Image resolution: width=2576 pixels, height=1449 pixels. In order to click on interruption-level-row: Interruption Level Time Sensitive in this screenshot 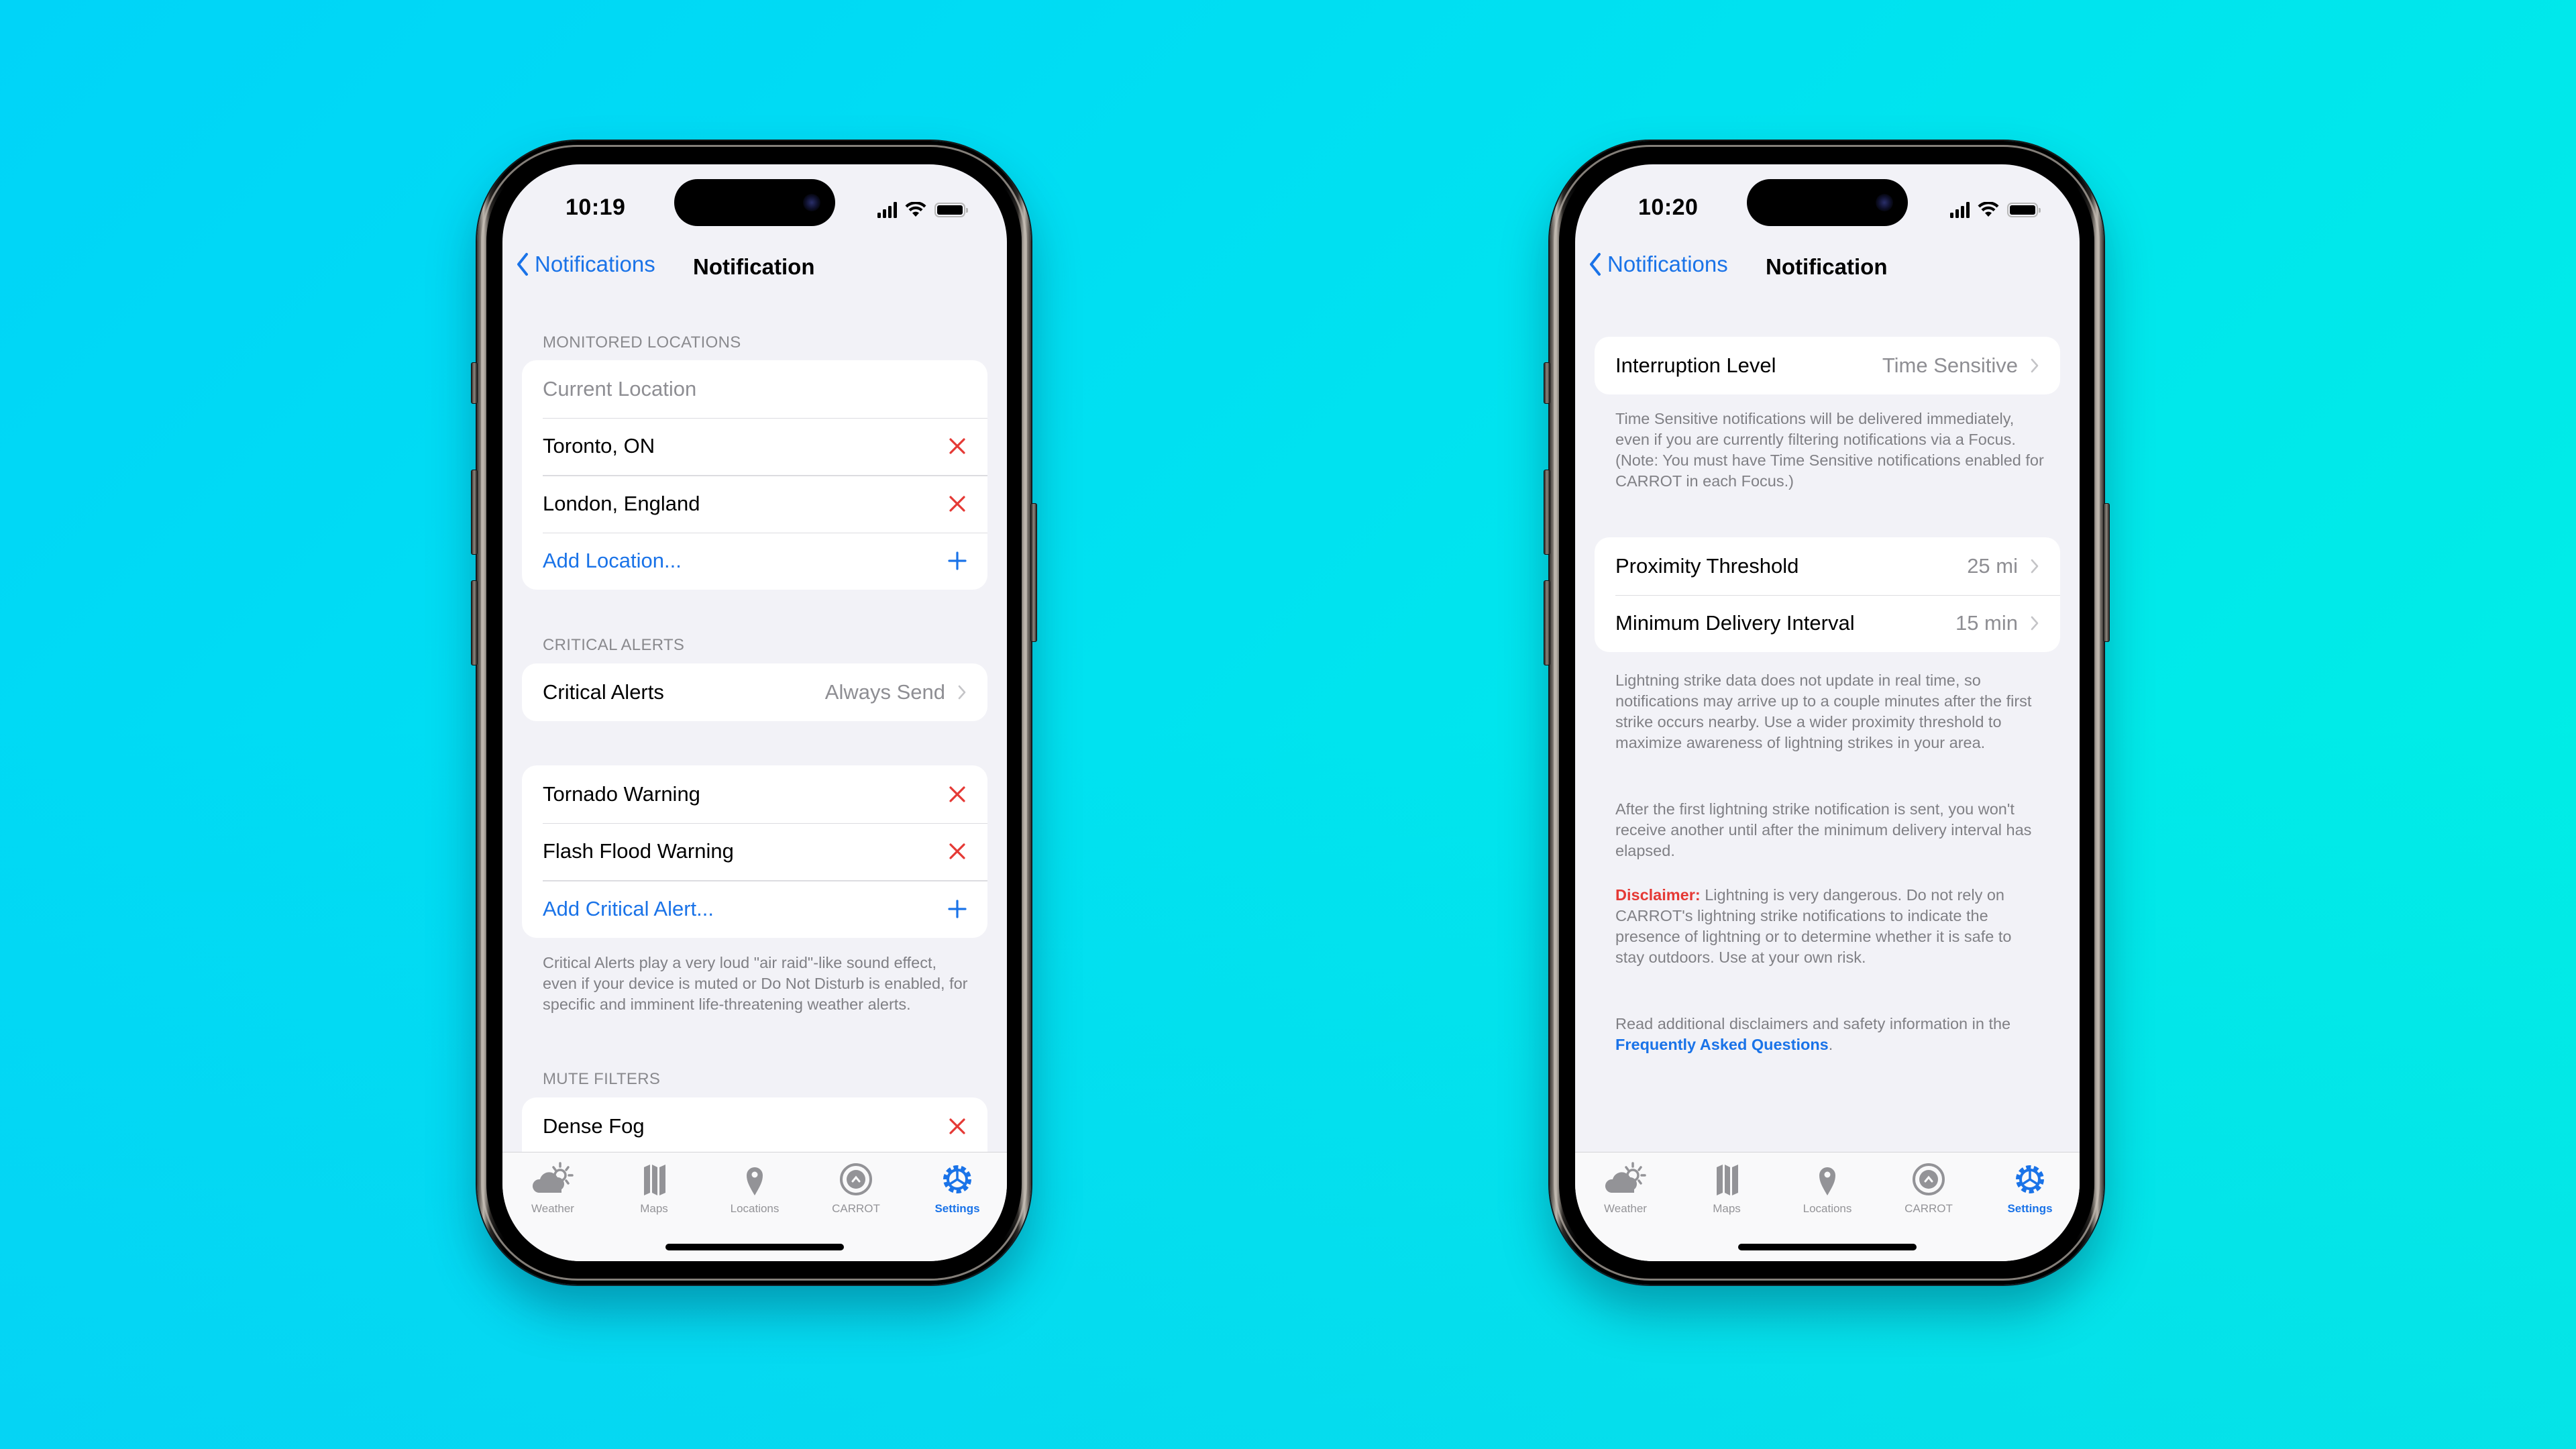, I will do `click(1827, 365)`.